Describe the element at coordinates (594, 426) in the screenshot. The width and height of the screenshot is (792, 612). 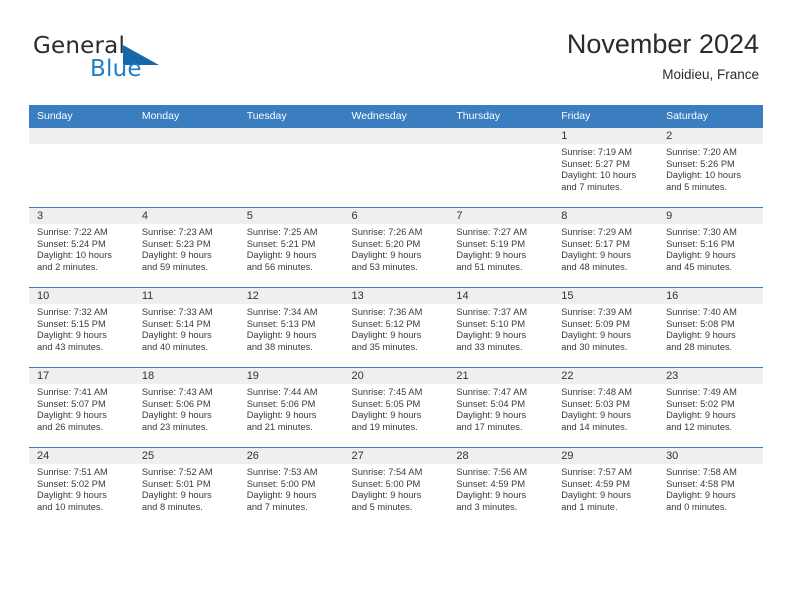
I see `day-detail-daylight2: and 14 minutes.` at that location.